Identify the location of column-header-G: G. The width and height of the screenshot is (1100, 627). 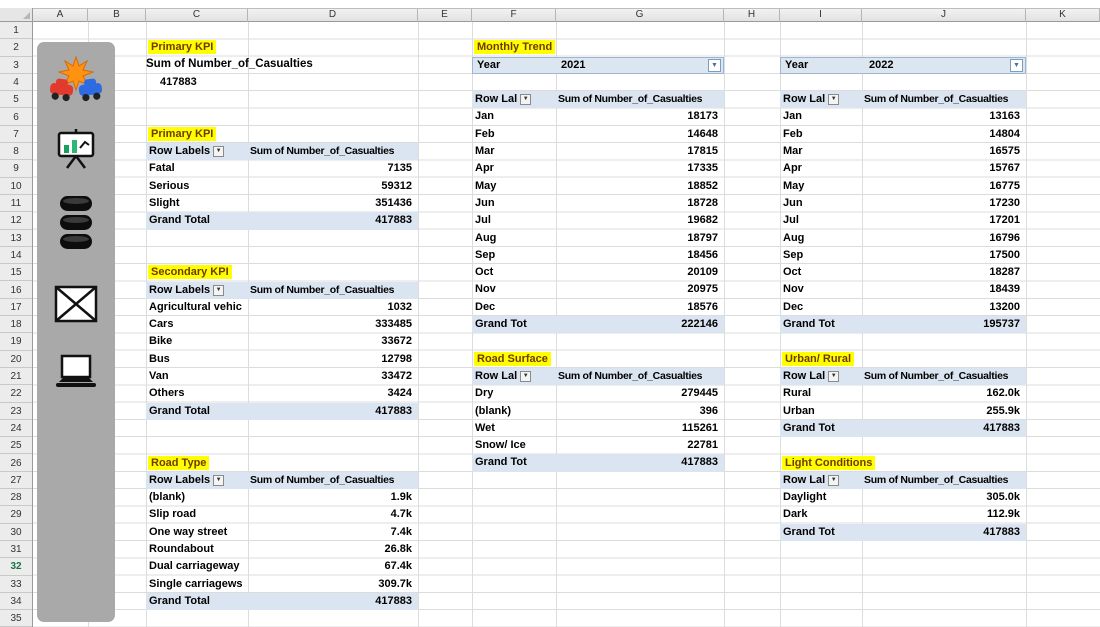
(640, 15).